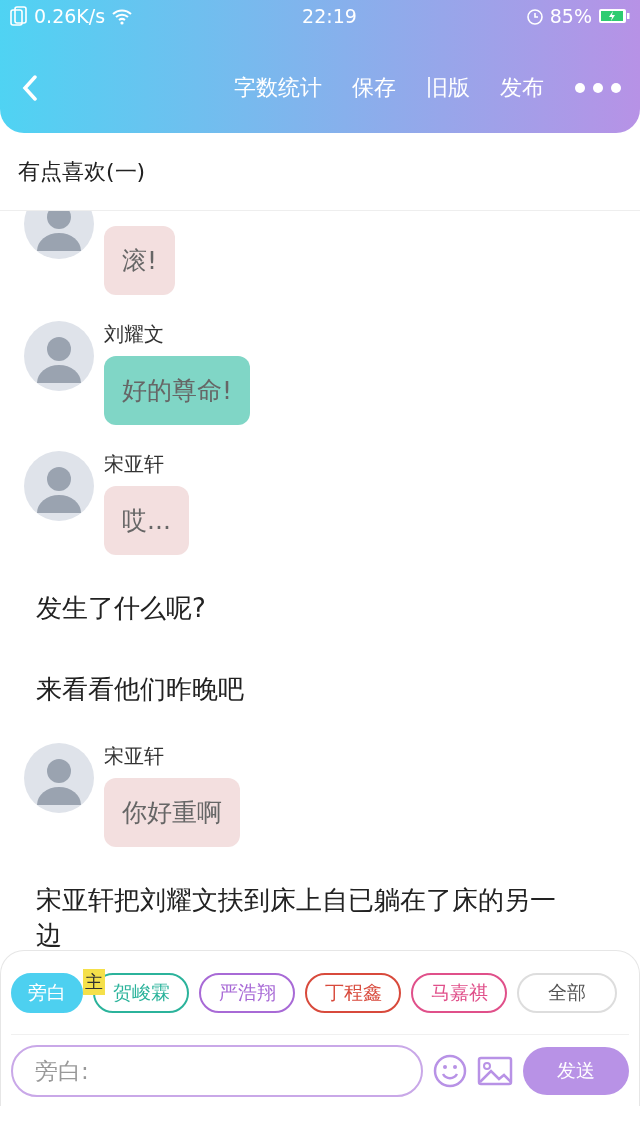  What do you see at coordinates (522, 87) in the screenshot?
I see `header-action: 发布` at bounding box center [522, 87].